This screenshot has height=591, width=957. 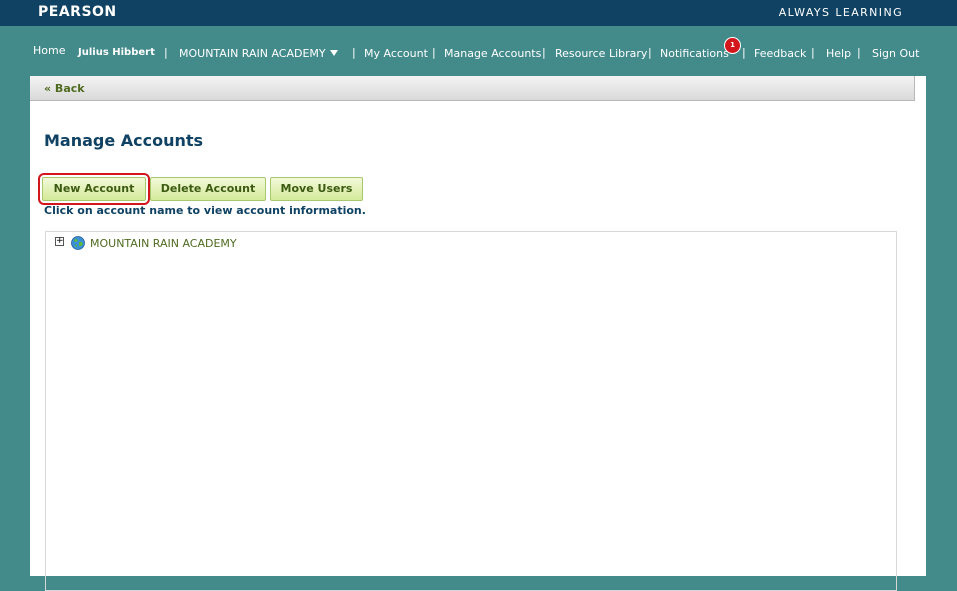 What do you see at coordinates (94, 189) in the screenshot?
I see `new-account-button: New Account` at bounding box center [94, 189].